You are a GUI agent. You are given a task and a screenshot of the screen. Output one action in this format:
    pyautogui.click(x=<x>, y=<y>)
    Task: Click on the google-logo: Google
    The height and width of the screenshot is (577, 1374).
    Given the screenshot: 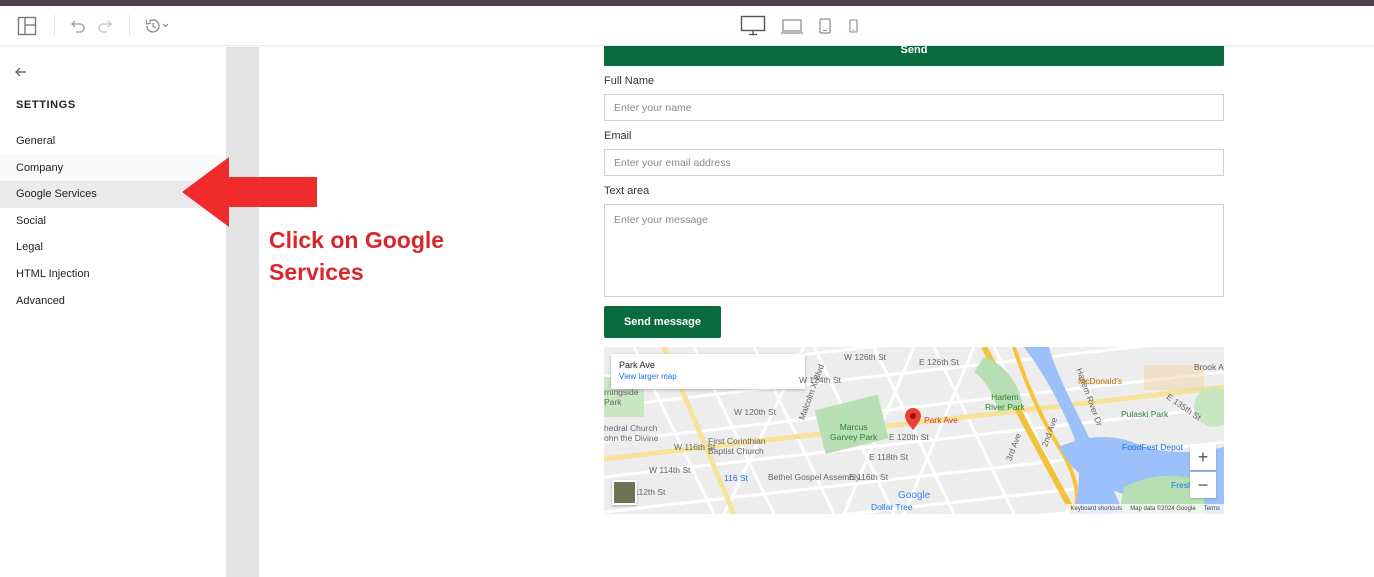 What is the action you would take?
    pyautogui.click(x=914, y=495)
    